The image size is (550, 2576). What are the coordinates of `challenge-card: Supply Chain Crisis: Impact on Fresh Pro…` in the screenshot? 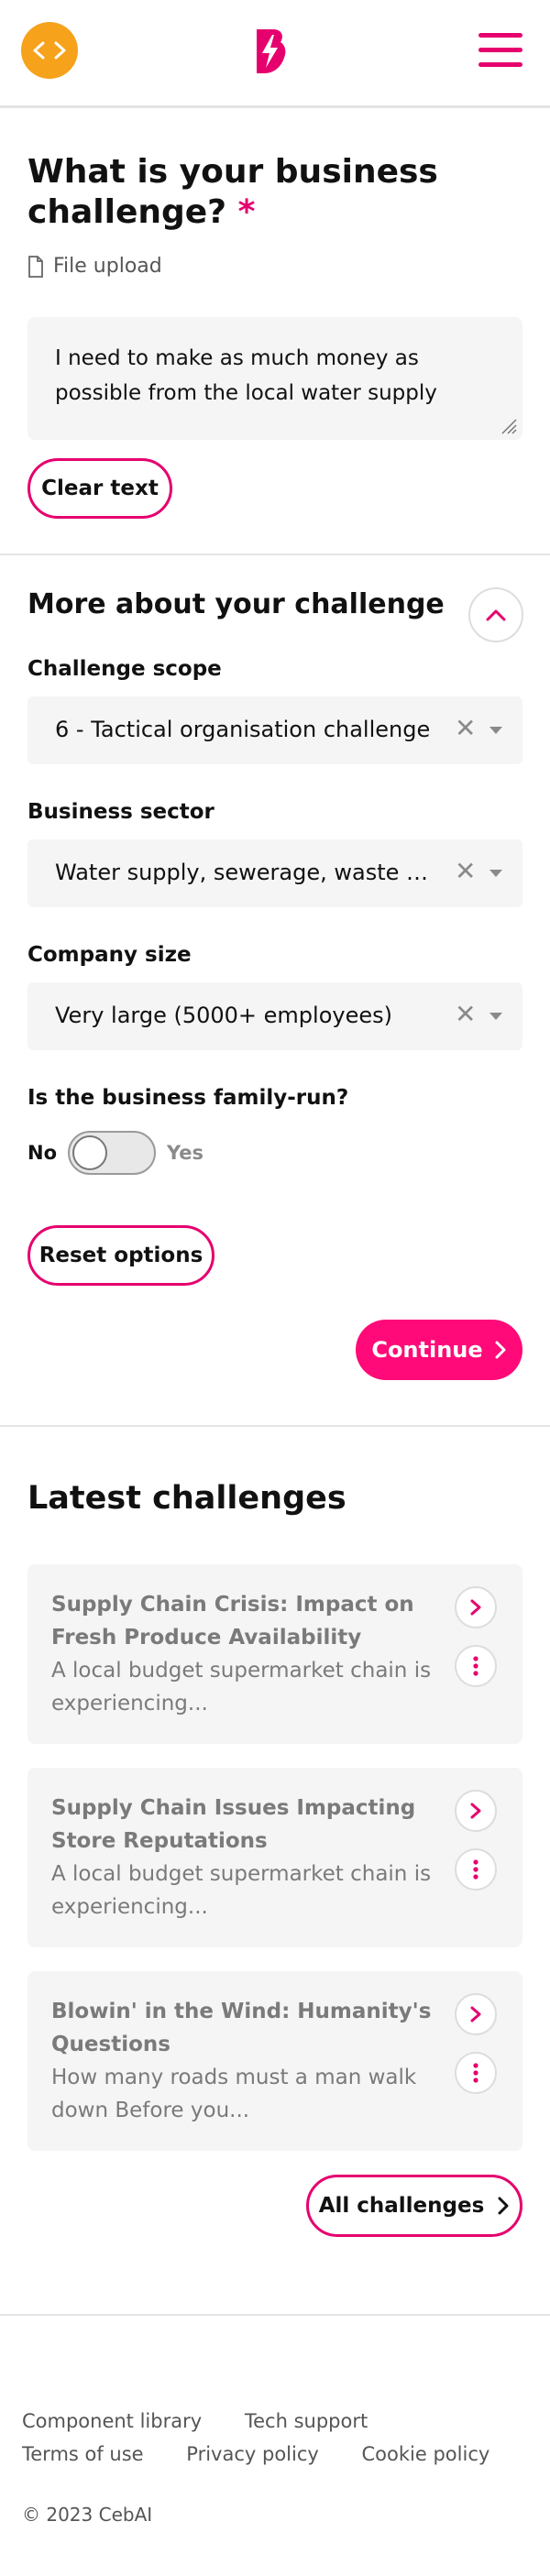 It's located at (275, 1654).